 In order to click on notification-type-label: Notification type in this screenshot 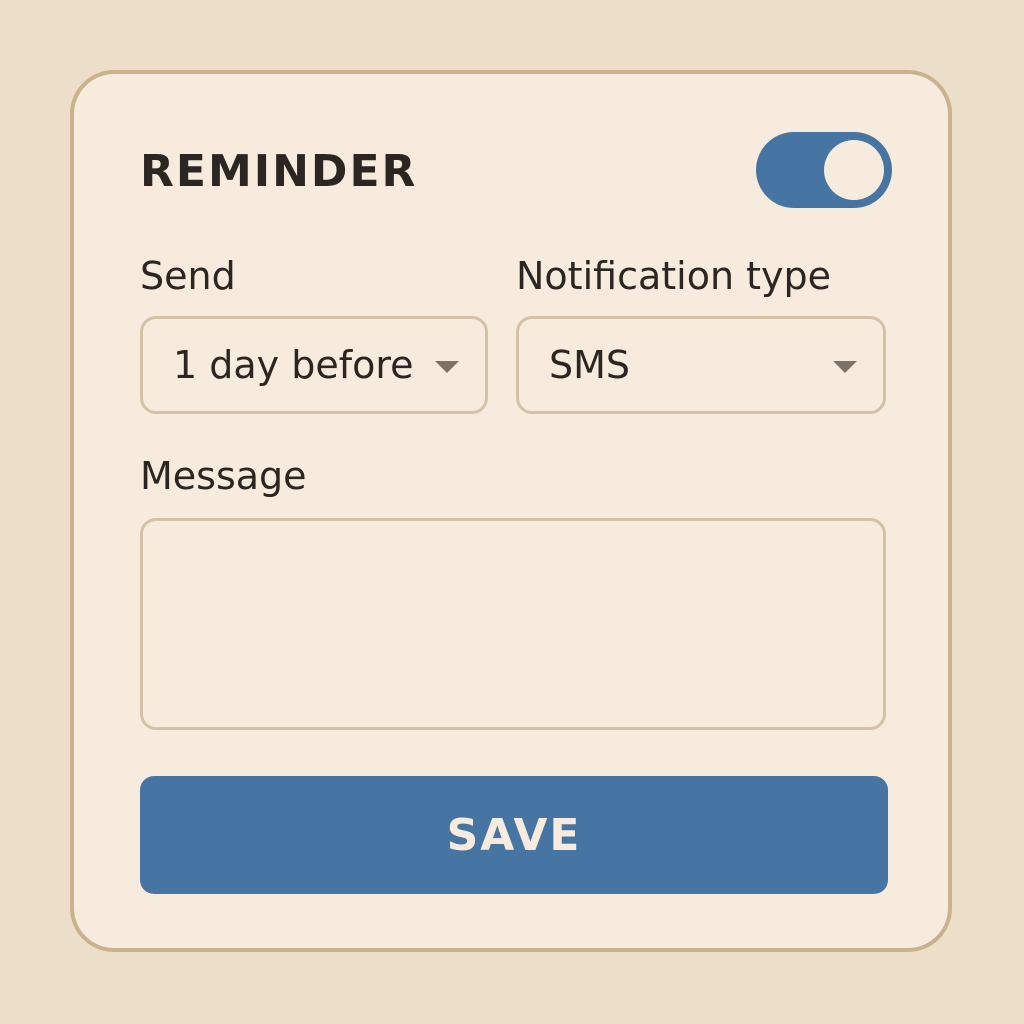, I will do `click(674, 276)`.